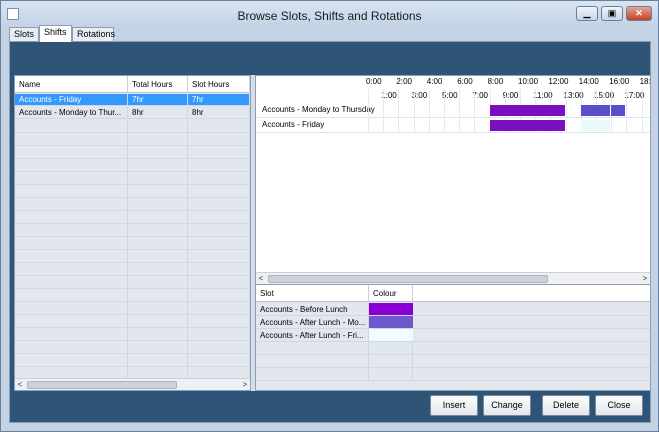 Image resolution: width=659 pixels, height=432 pixels. Describe the element at coordinates (495, 81) in the screenshot. I see `hour-tick-label: 8:00` at that location.